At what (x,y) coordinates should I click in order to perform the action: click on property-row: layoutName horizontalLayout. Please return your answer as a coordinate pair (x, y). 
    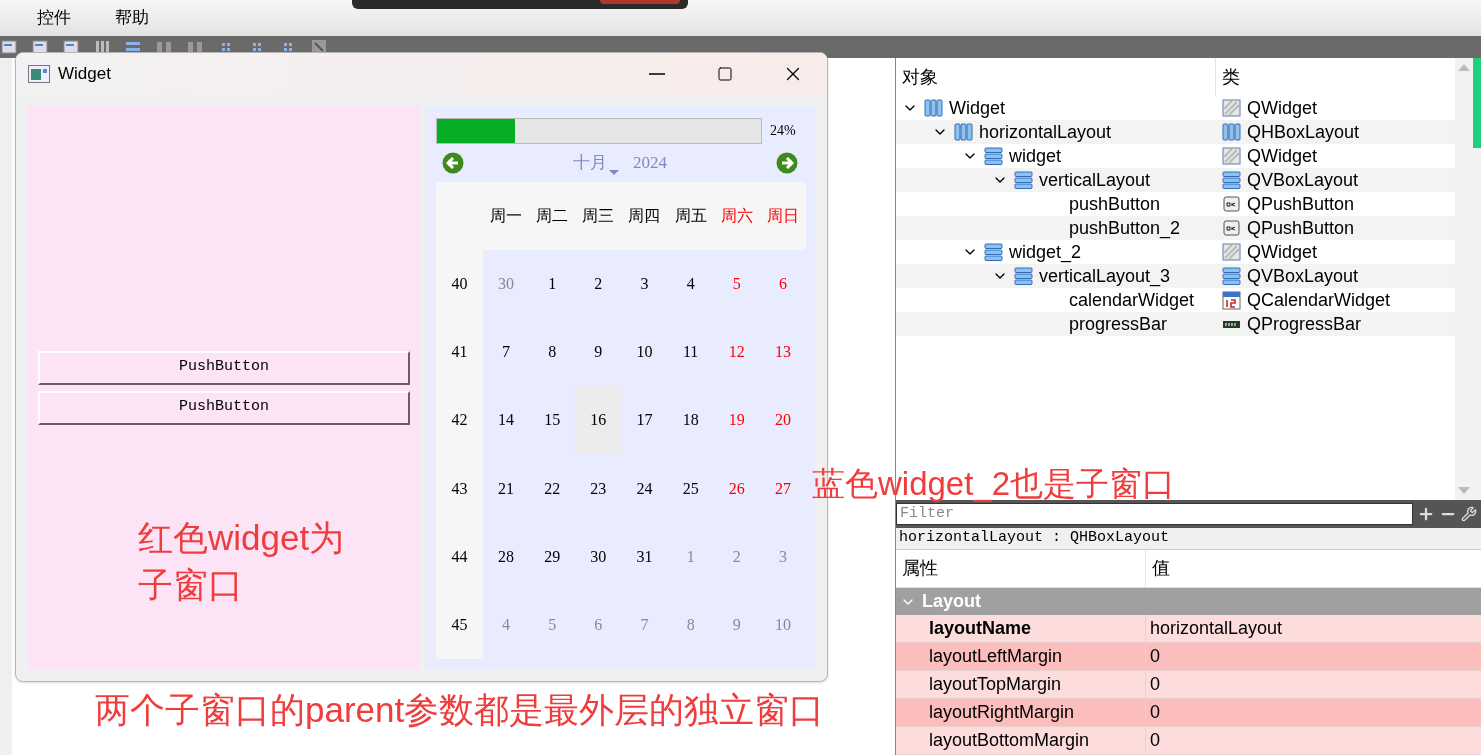
    Looking at the image, I should click on (1188, 629).